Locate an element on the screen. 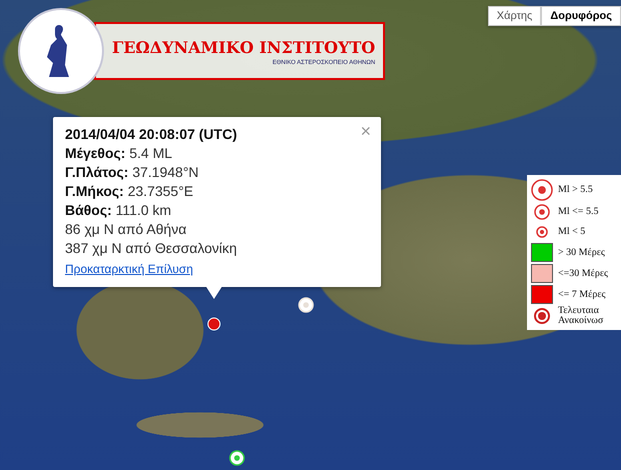  event-detail: Γ.Πλάτος: 37.1948°N is located at coordinates (132, 172).